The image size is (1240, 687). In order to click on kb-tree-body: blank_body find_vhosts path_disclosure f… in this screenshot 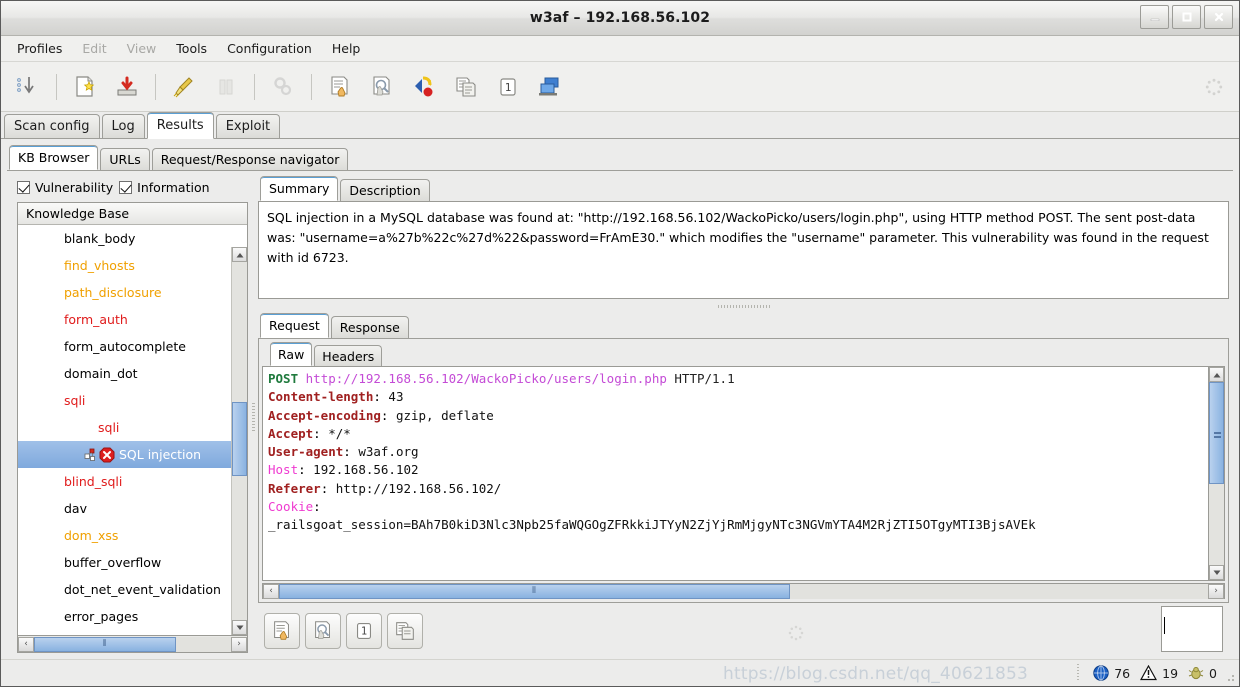, I will do `click(132, 430)`.